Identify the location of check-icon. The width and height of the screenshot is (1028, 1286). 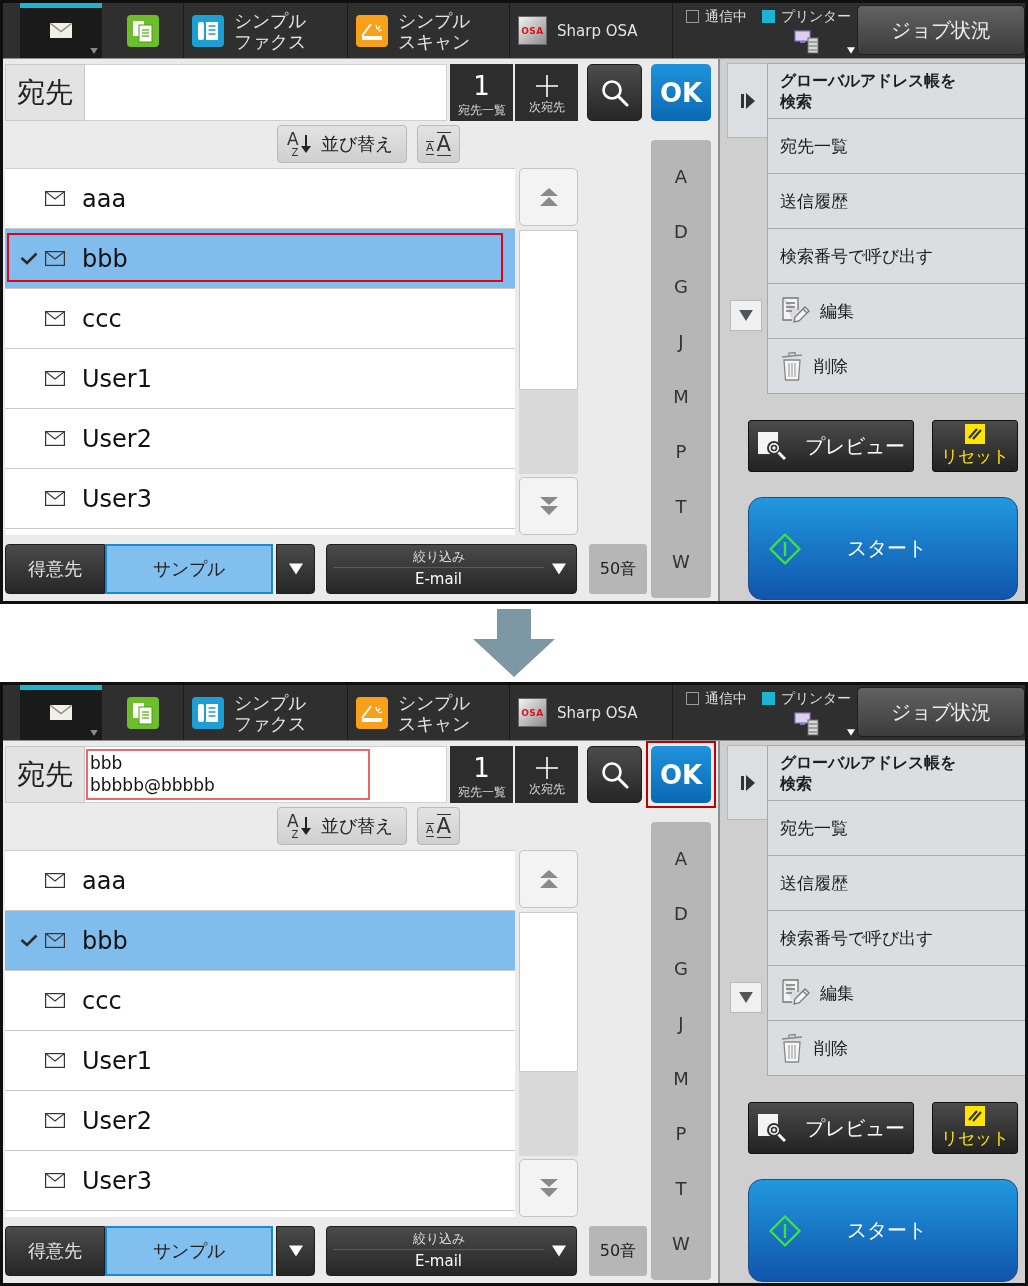
(29, 258).